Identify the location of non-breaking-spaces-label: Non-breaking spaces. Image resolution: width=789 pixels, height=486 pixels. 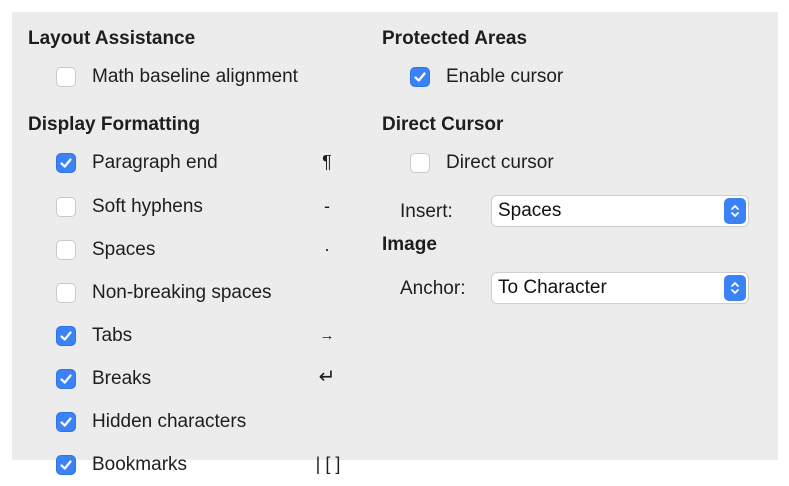
(182, 292).